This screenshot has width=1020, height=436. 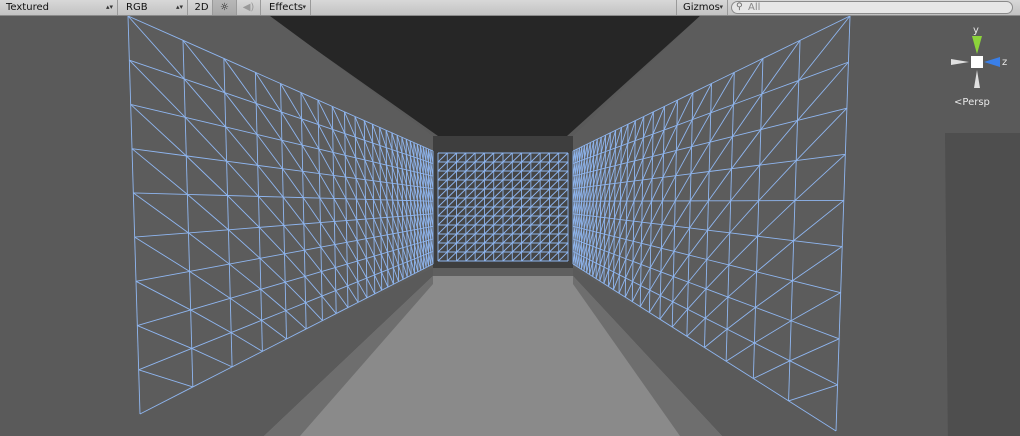 I want to click on search-placeholder: All, so click(x=754, y=7).